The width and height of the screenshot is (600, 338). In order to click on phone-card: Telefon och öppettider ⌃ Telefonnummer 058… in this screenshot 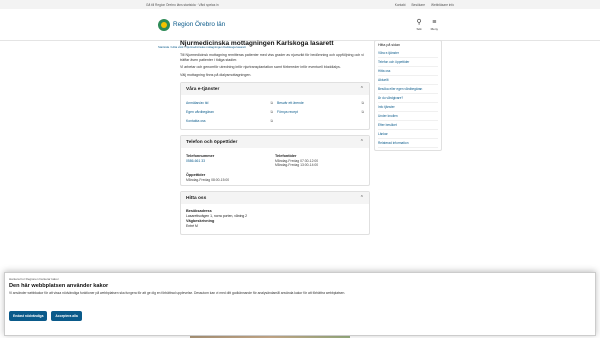, I will do `click(275, 160)`.